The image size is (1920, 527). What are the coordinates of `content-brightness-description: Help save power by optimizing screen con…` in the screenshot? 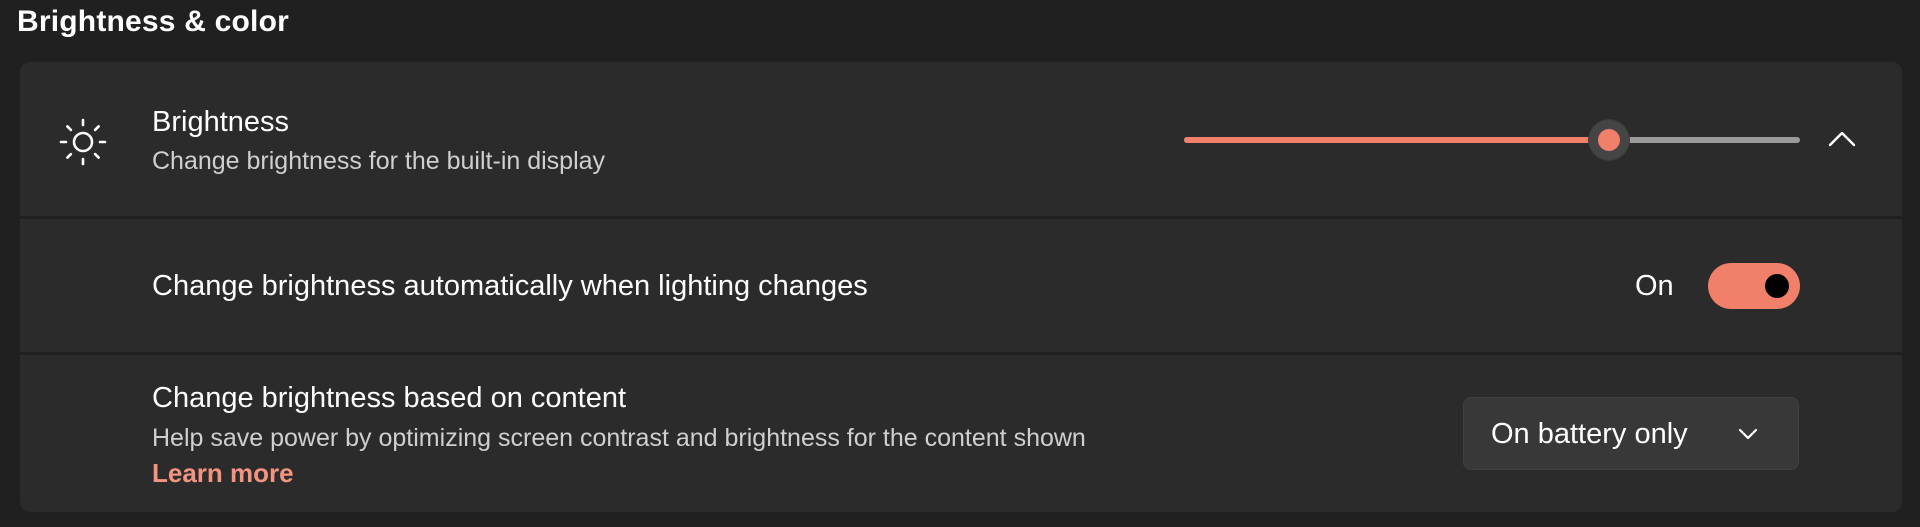 It's located at (619, 438).